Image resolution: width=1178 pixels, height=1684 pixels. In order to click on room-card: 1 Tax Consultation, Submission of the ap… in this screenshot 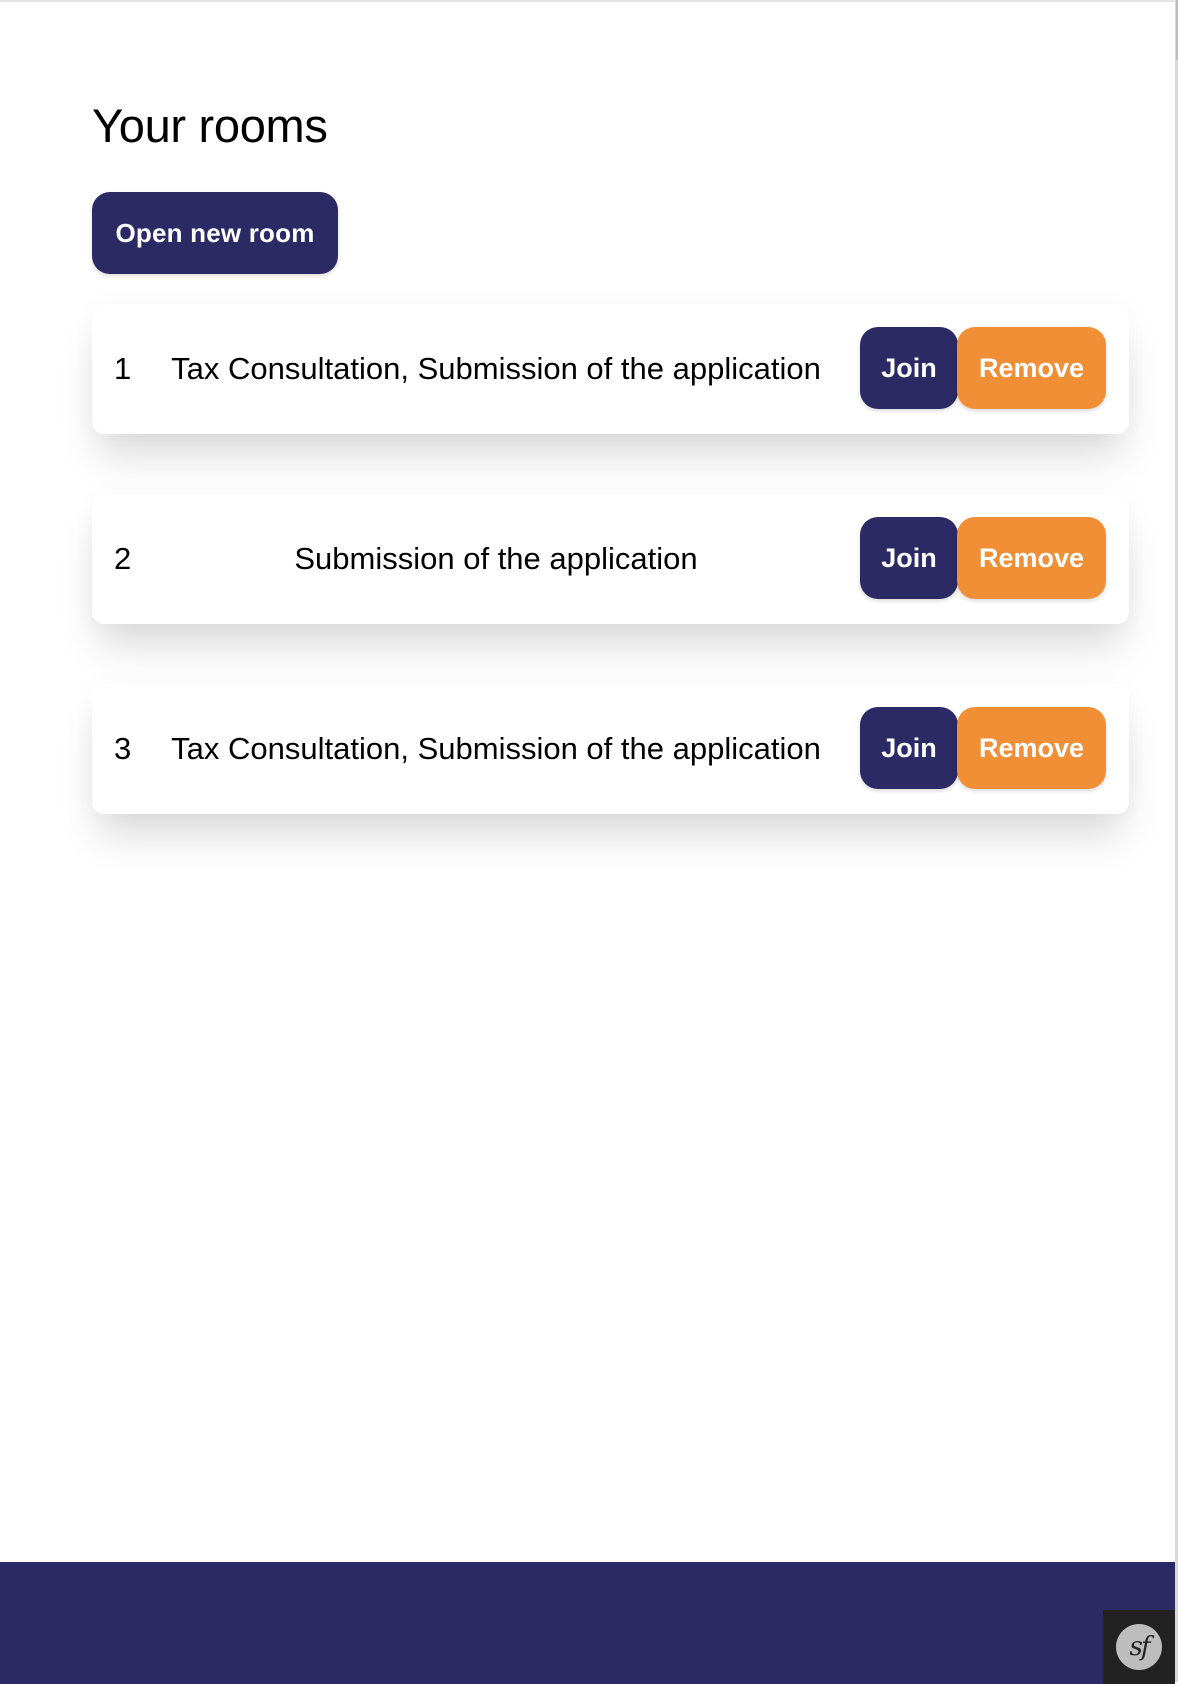, I will do `click(610, 369)`.